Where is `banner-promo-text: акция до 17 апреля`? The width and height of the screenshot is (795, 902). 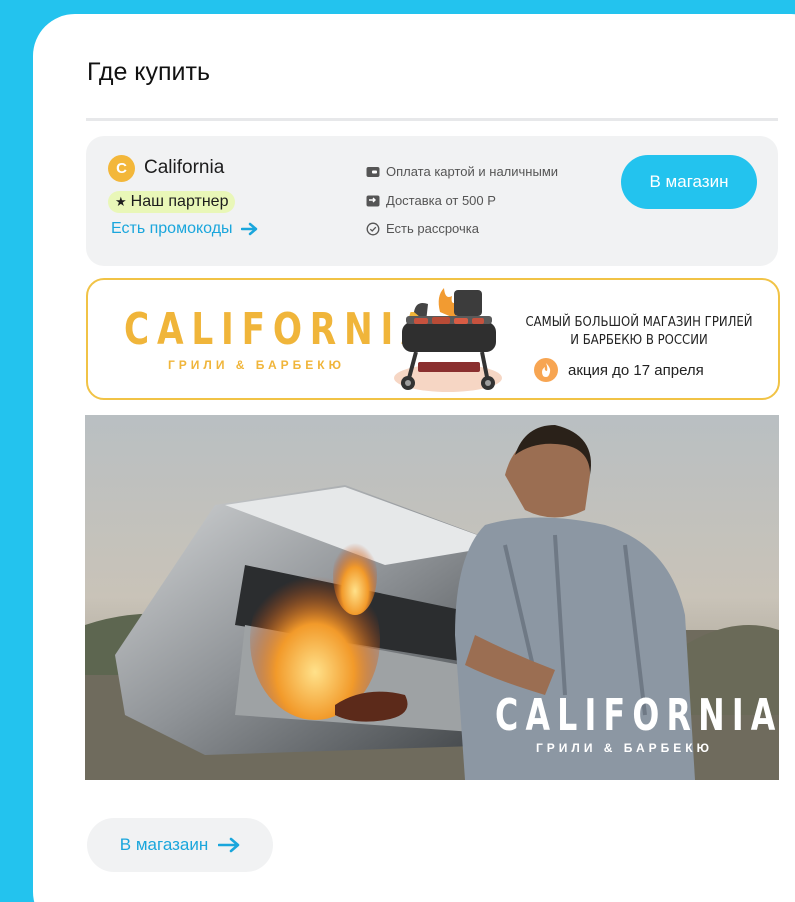
banner-promo-text: акция до 17 апреля is located at coordinates (636, 370).